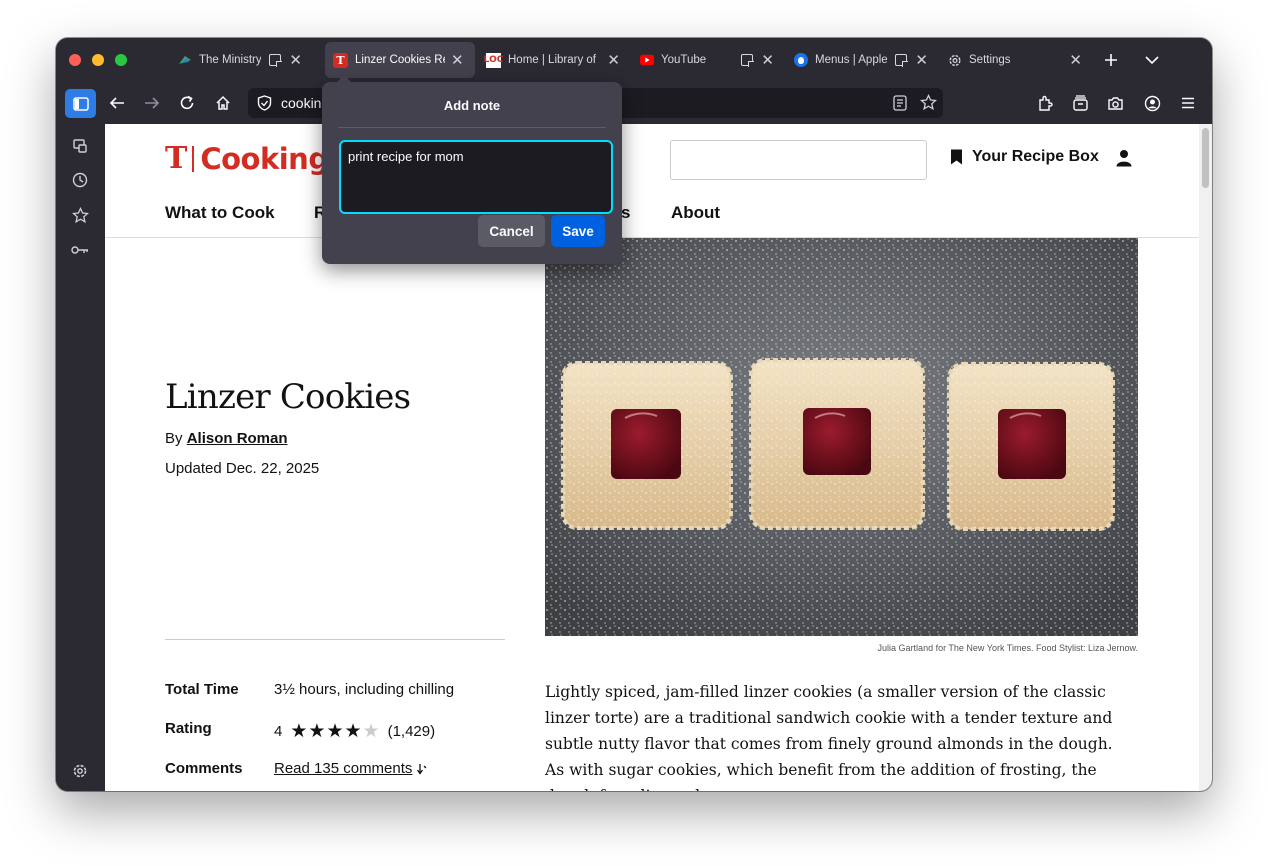 The width and height of the screenshot is (1268, 866). What do you see at coordinates (121, 60) in the screenshot?
I see `zoom-window-button` at bounding box center [121, 60].